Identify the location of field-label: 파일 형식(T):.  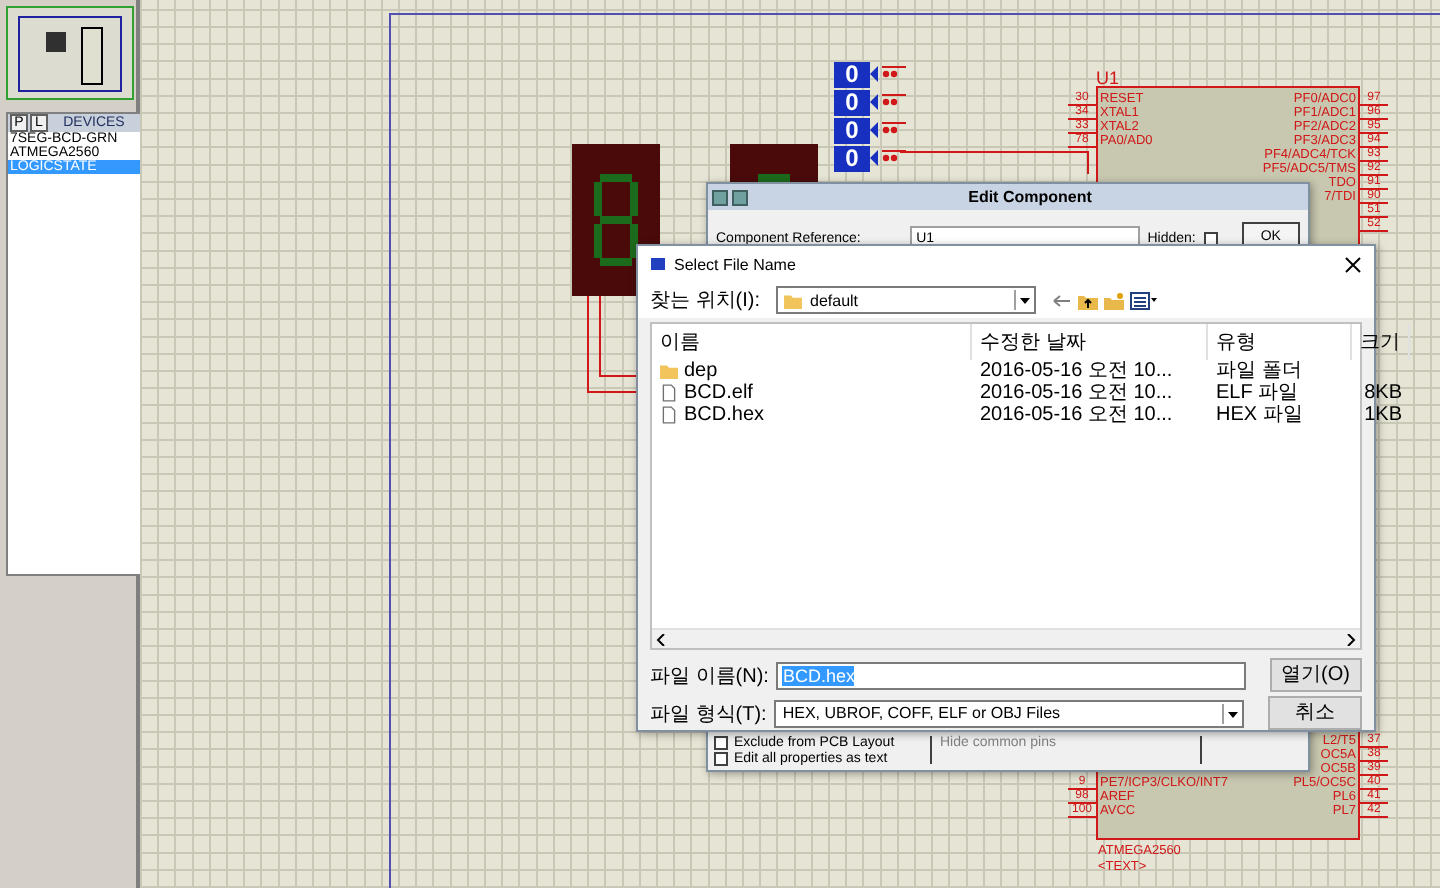
(708, 714).